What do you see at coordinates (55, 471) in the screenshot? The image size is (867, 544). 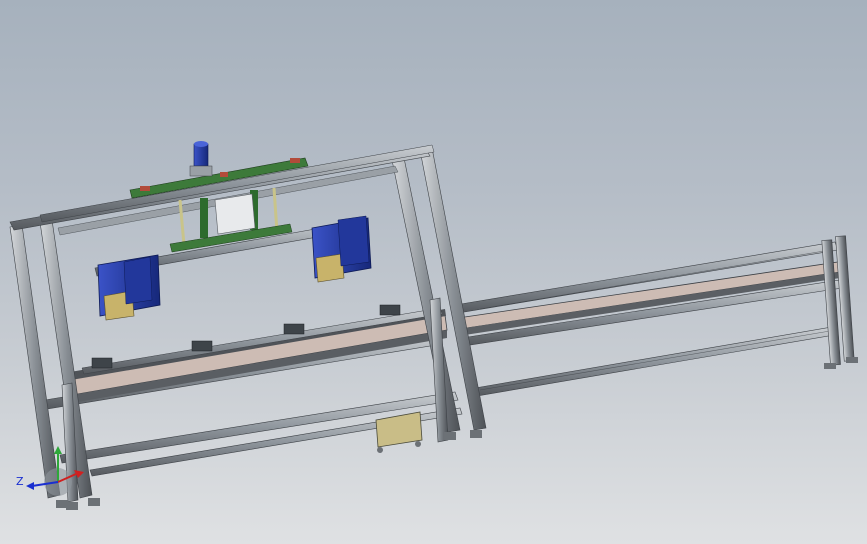 I see `axis-triad-graphic` at bounding box center [55, 471].